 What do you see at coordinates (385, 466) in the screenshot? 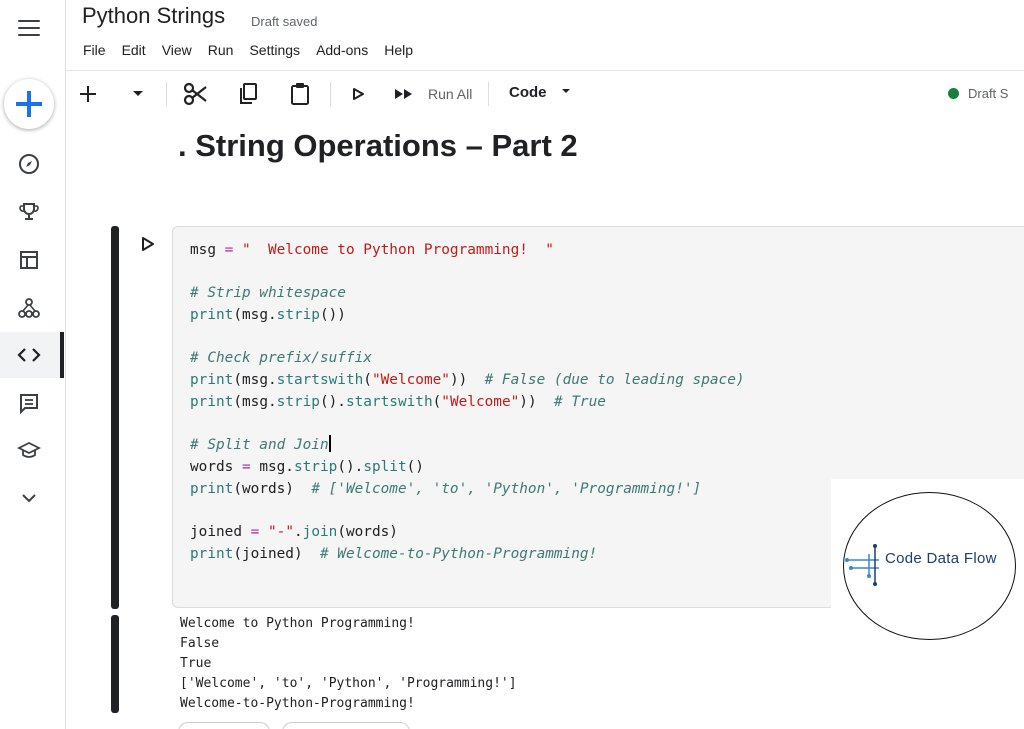
I see `code-token: split` at bounding box center [385, 466].